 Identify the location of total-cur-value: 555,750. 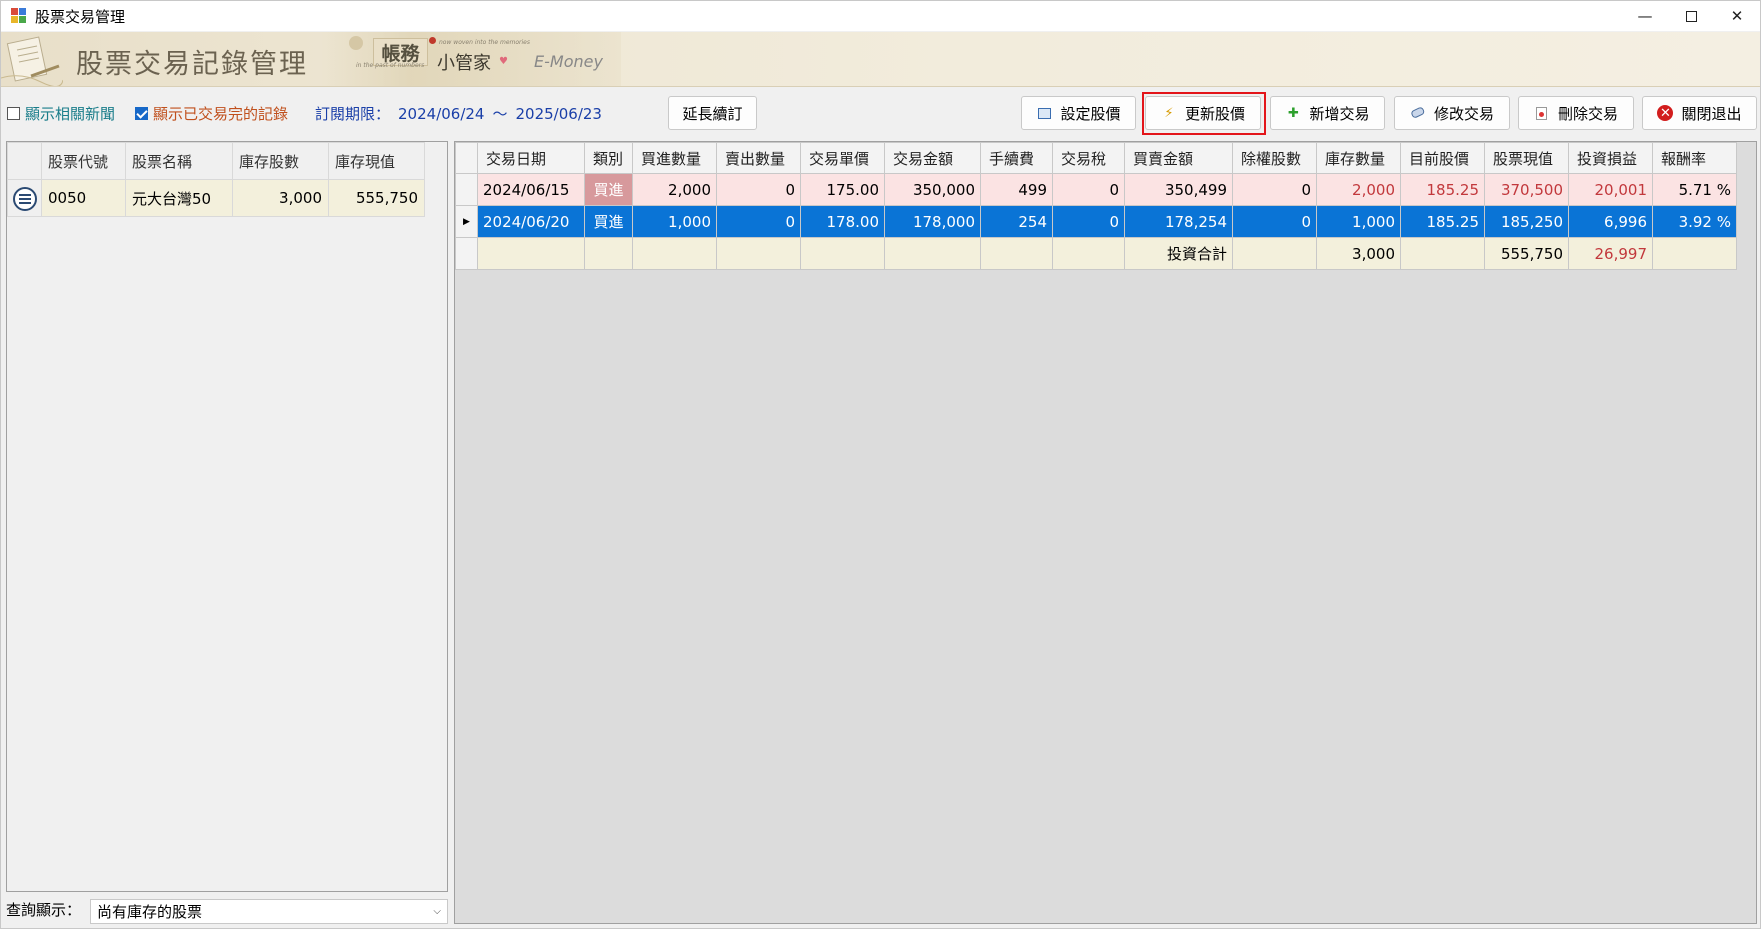
(1526, 253).